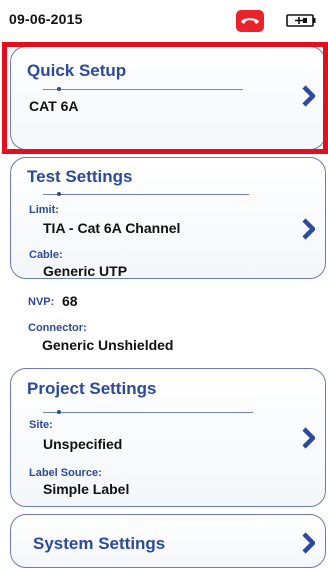  What do you see at coordinates (70, 301) in the screenshot?
I see `nvp-value: 68` at bounding box center [70, 301].